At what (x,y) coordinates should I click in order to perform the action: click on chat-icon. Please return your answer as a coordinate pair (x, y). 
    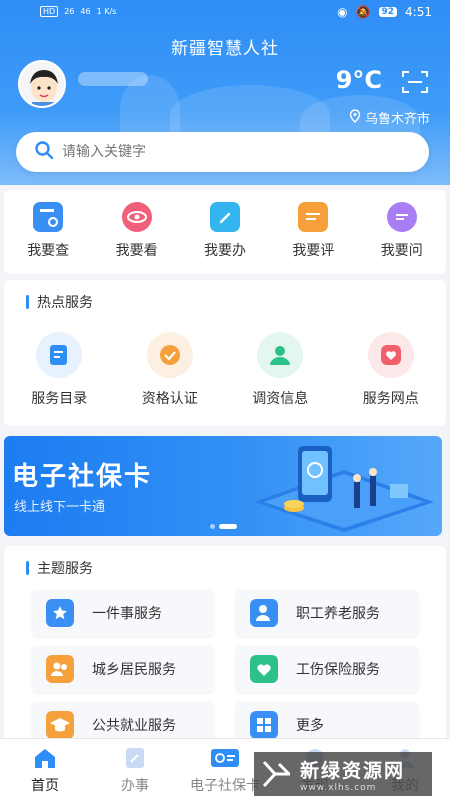
    Looking at the image, I should click on (401, 217).